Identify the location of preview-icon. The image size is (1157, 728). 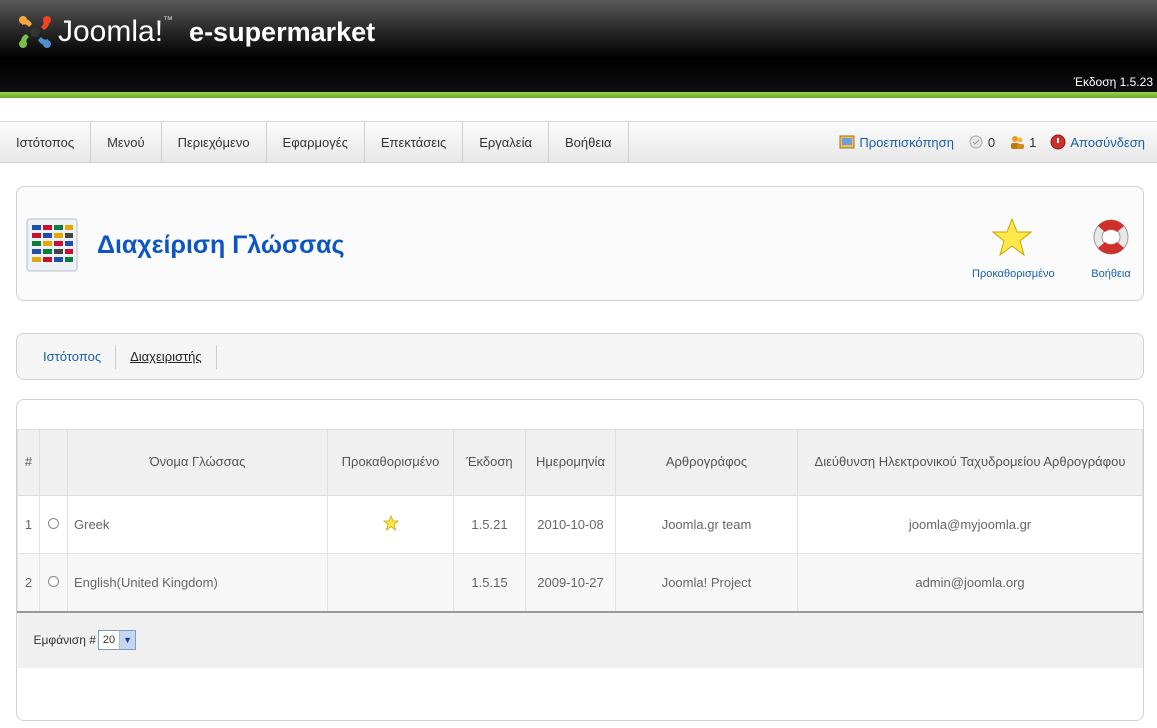
(847, 142).